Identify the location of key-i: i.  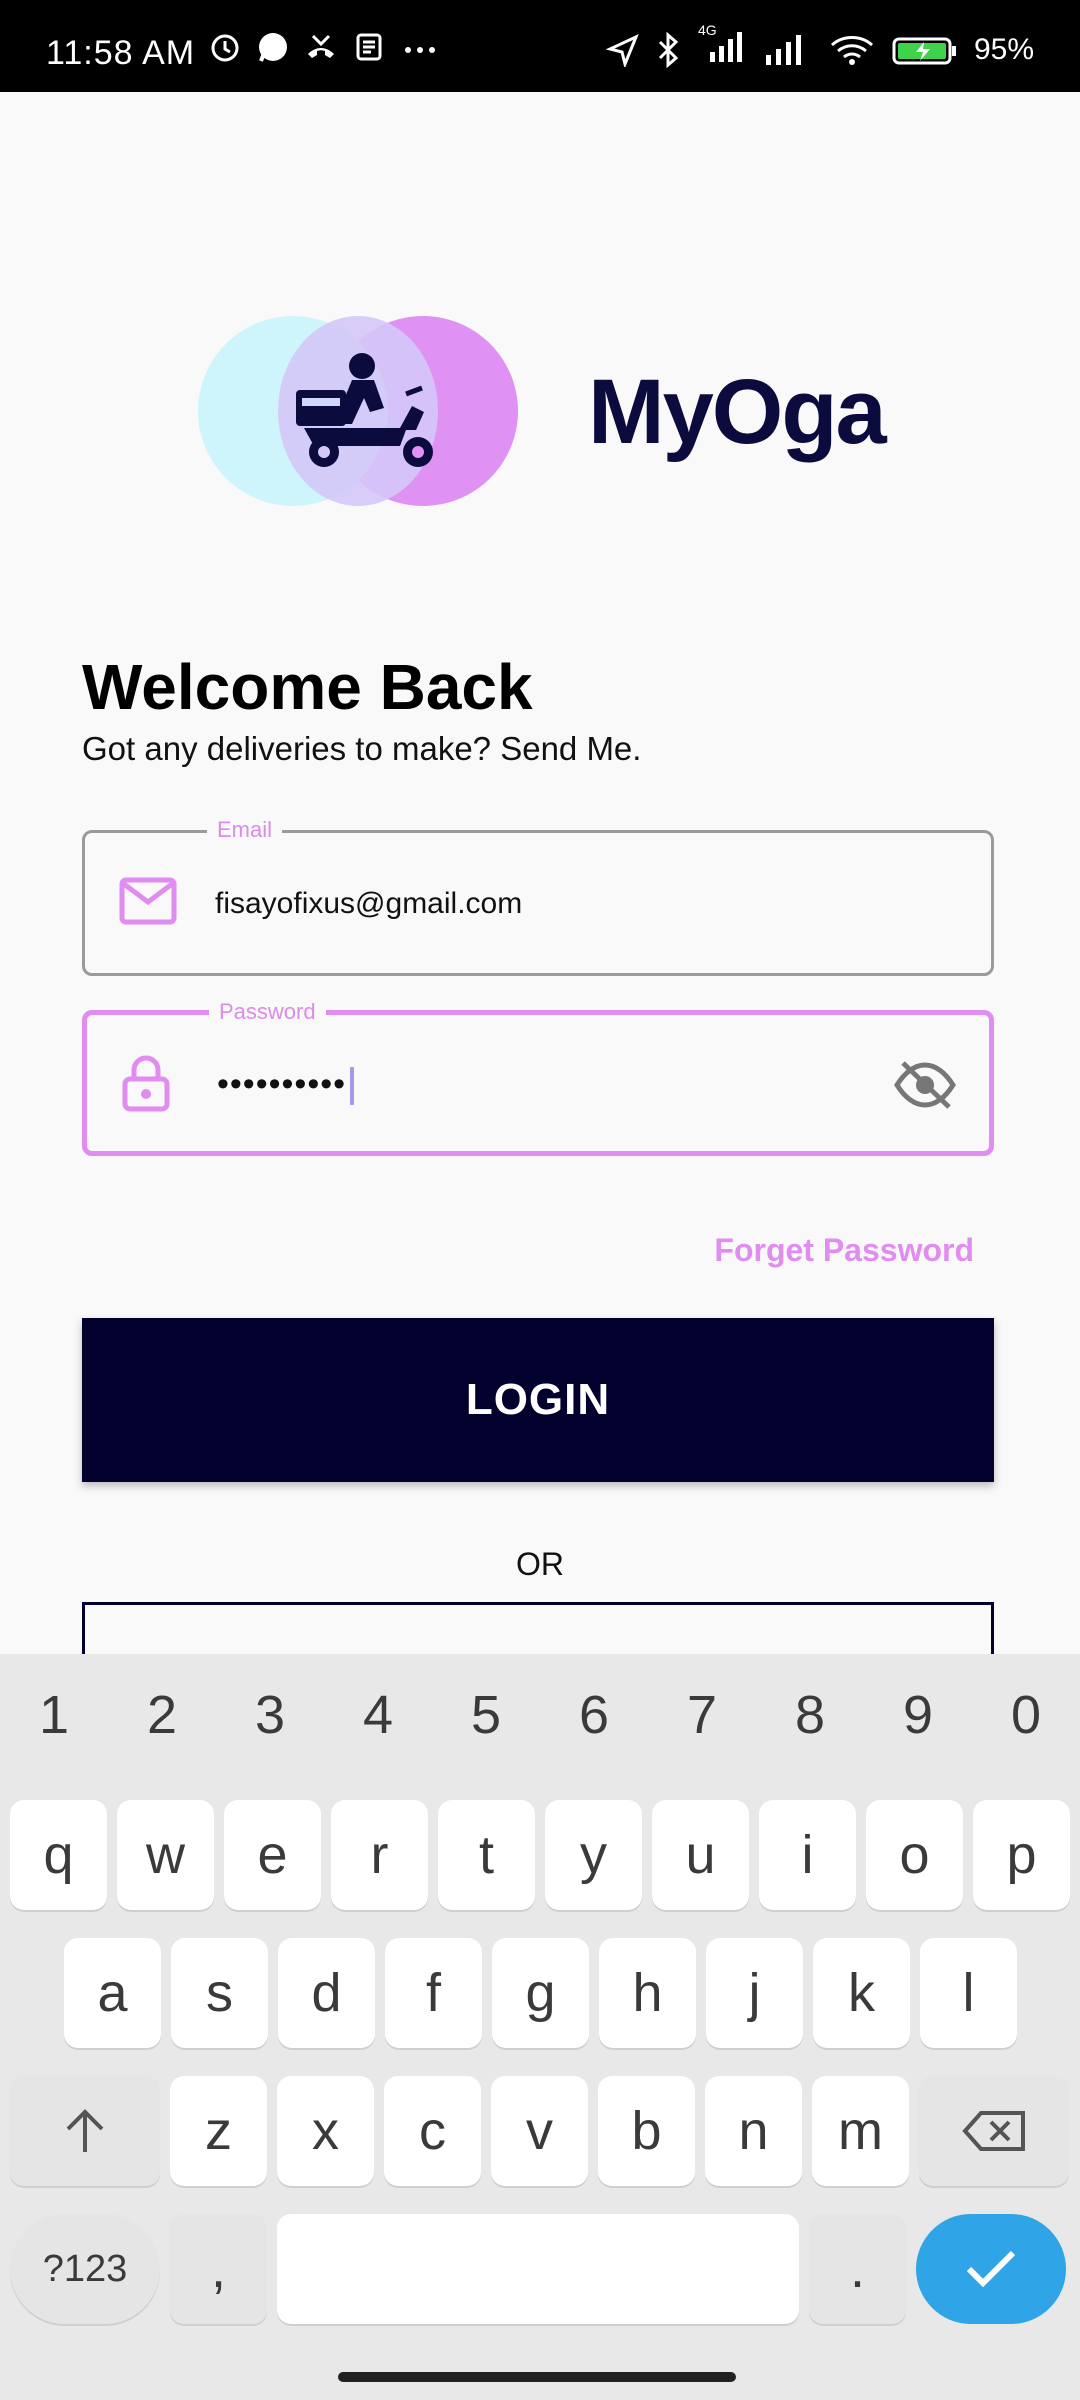
(807, 1855).